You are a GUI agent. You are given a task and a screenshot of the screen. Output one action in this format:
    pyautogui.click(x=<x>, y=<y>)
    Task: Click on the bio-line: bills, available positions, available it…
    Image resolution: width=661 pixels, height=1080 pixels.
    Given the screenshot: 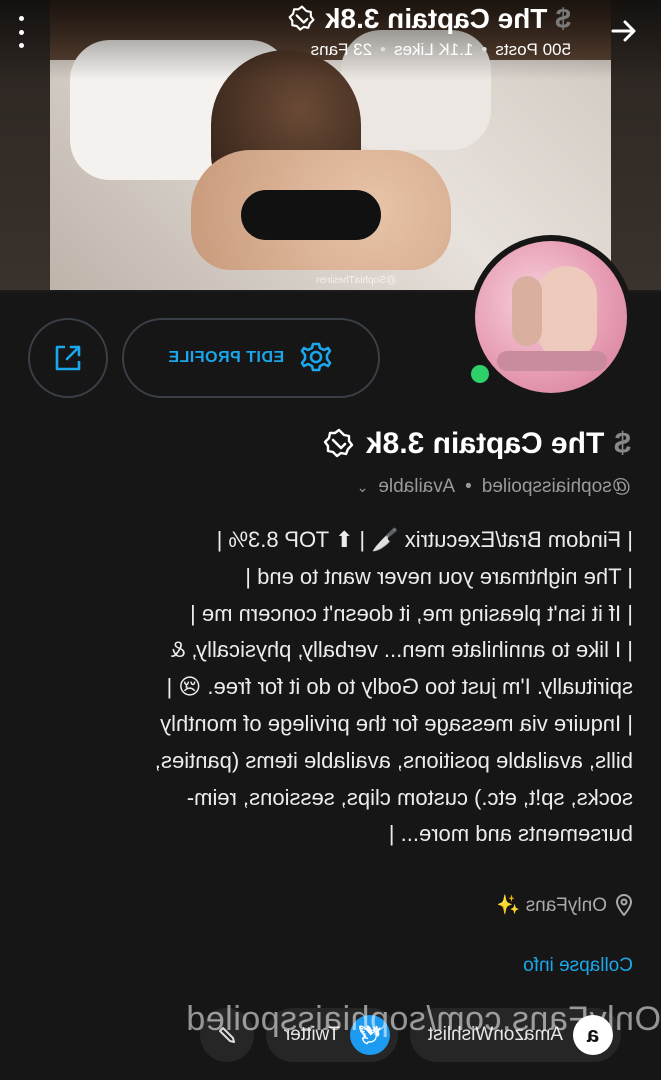 What is the action you would take?
    pyautogui.click(x=393, y=760)
    